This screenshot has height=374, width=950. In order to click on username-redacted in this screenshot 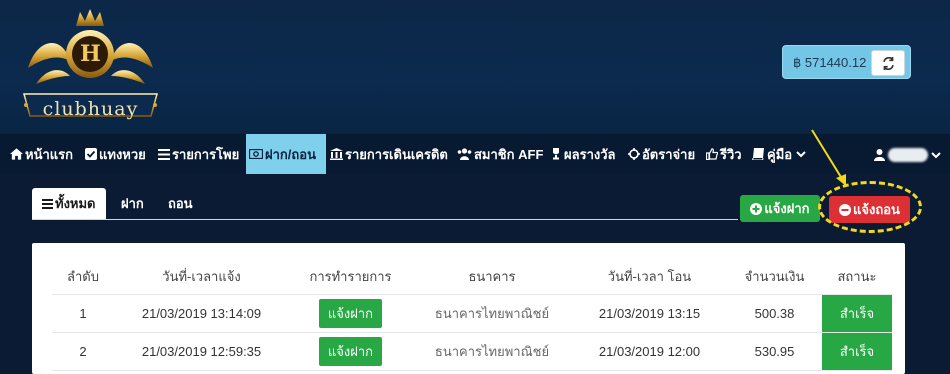, I will do `click(908, 155)`.